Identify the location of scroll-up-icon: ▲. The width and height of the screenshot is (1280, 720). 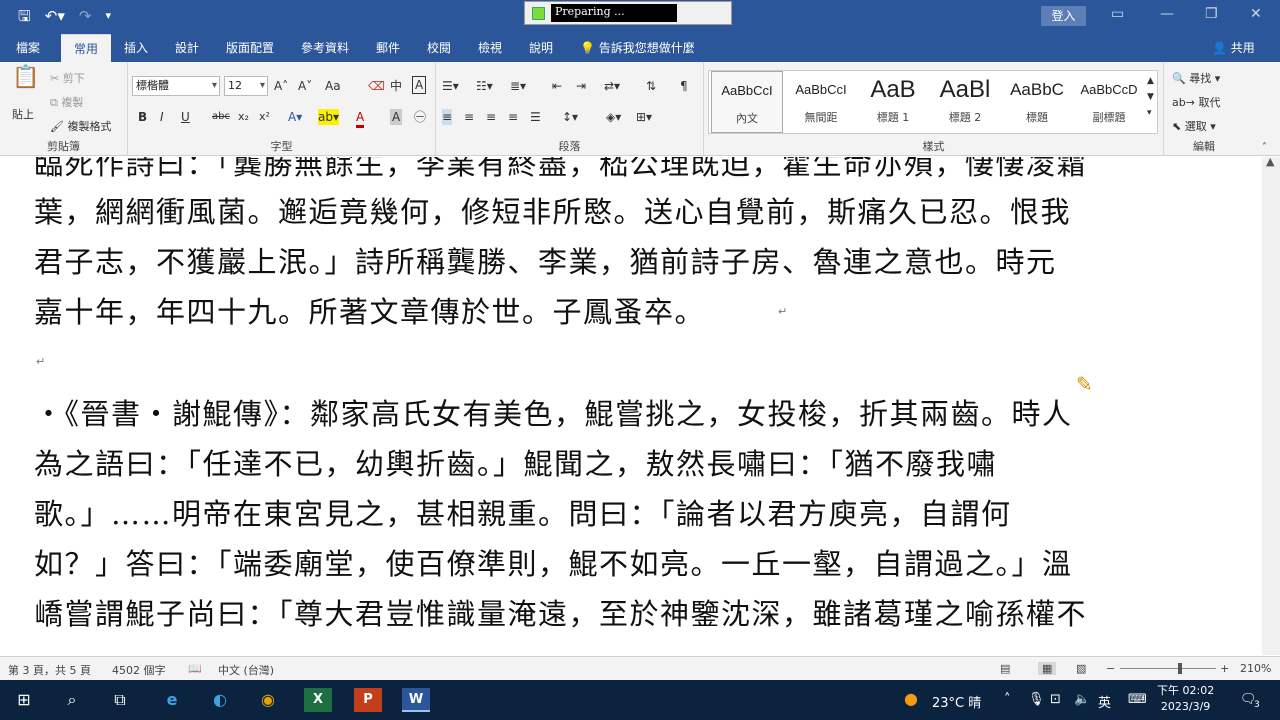
(1270, 161).